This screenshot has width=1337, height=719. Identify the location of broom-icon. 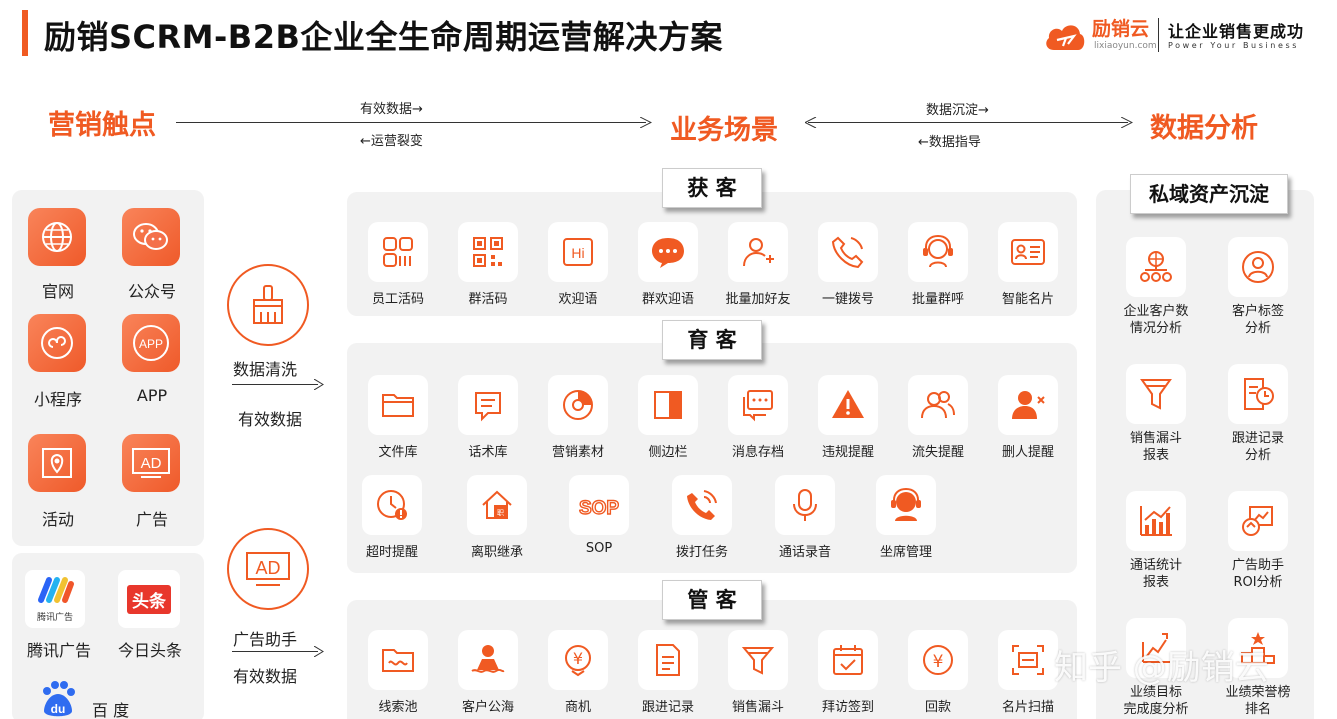
(268, 305).